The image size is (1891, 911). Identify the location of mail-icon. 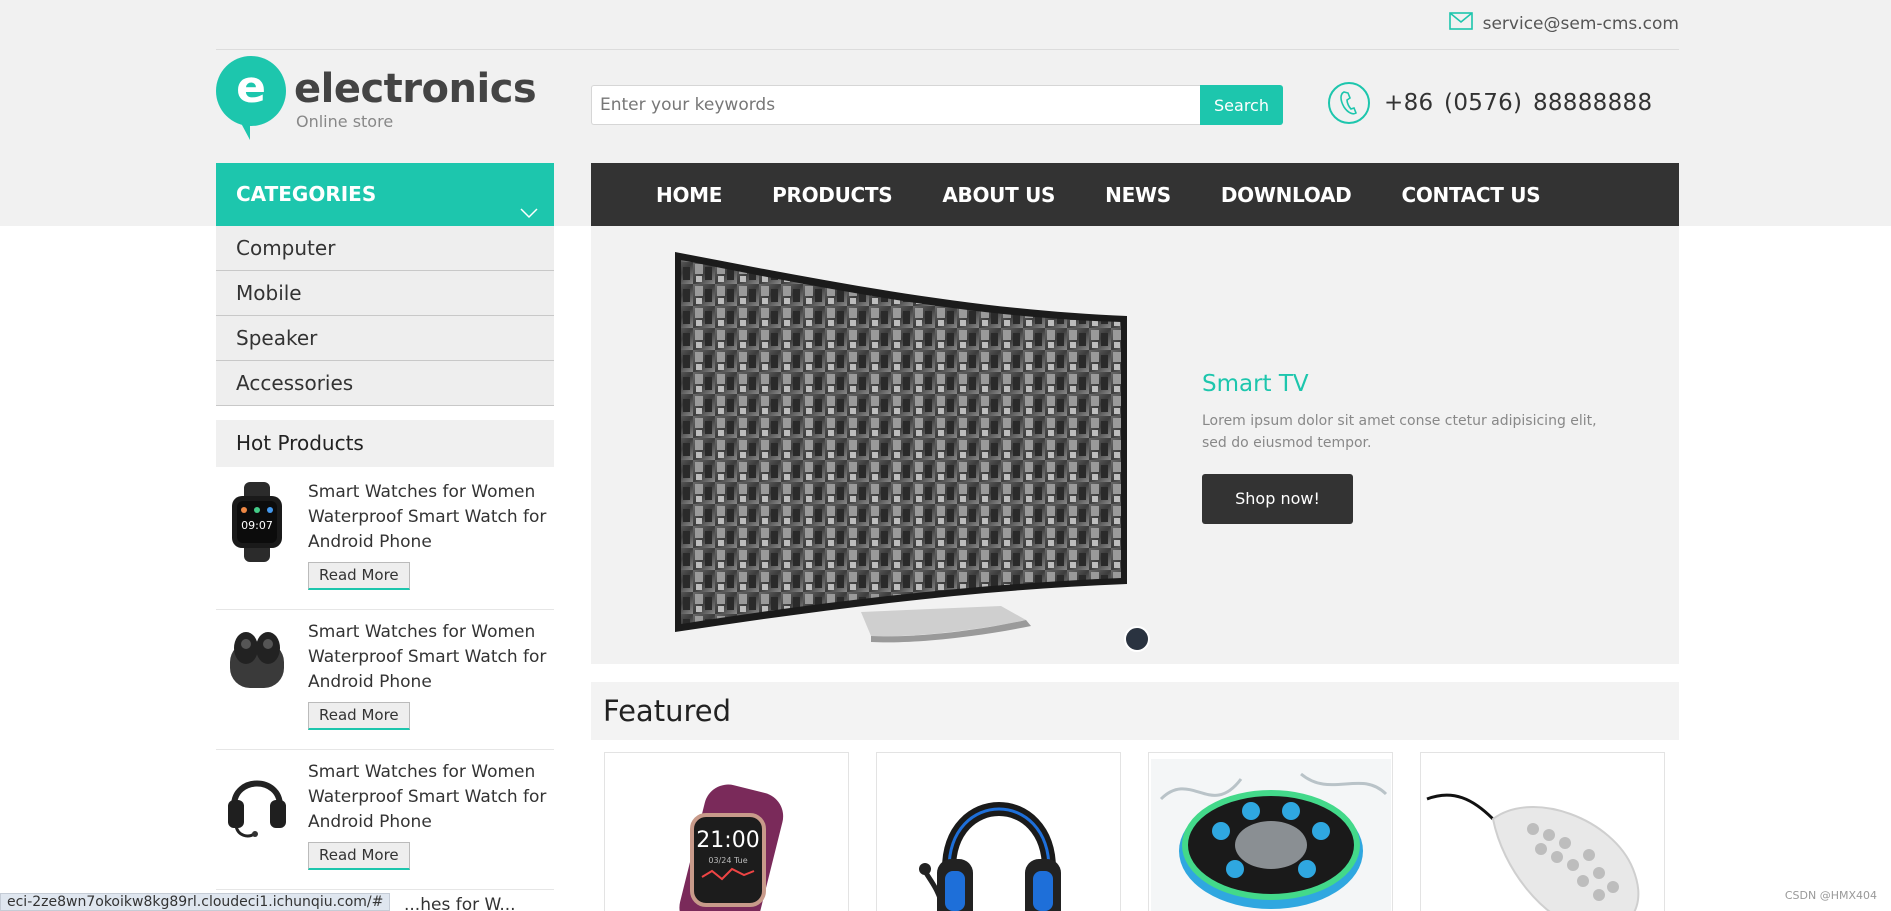
(1460, 23).